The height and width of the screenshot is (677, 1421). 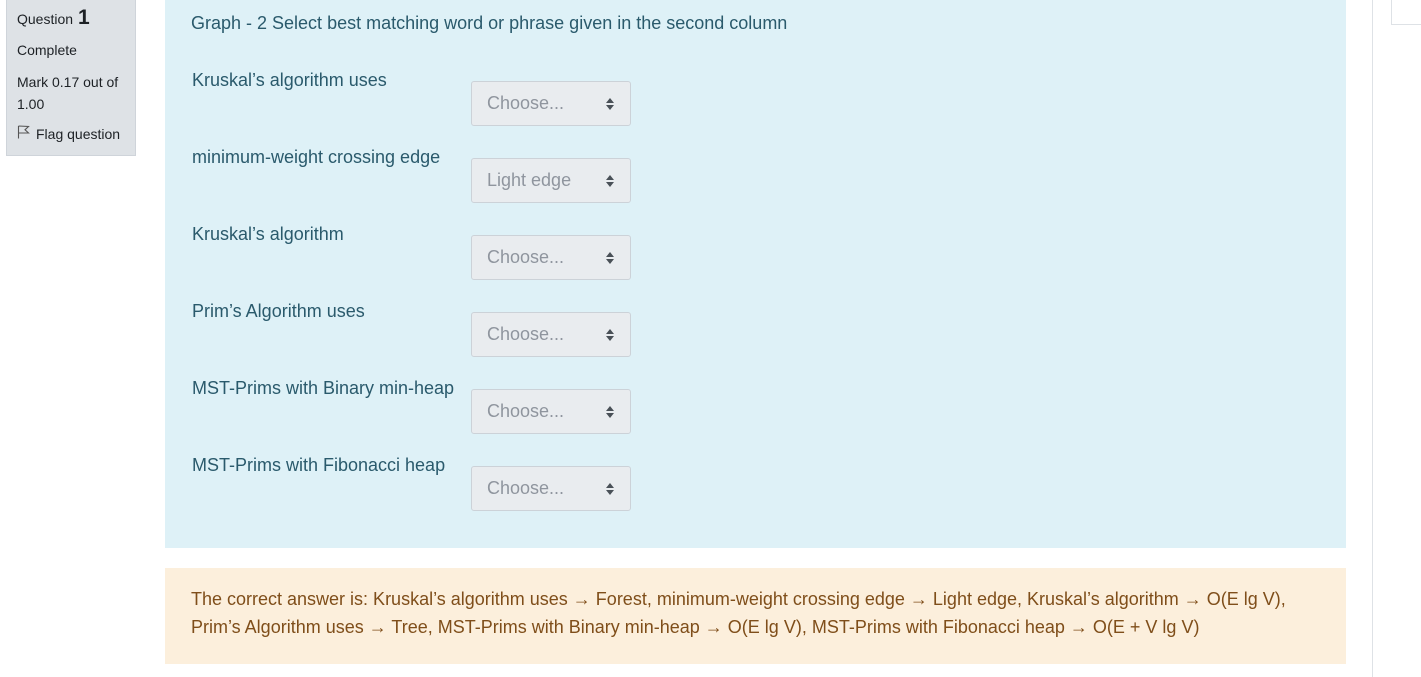 I want to click on match-row-label: minimum-weight crossing edge, so click(x=316, y=157).